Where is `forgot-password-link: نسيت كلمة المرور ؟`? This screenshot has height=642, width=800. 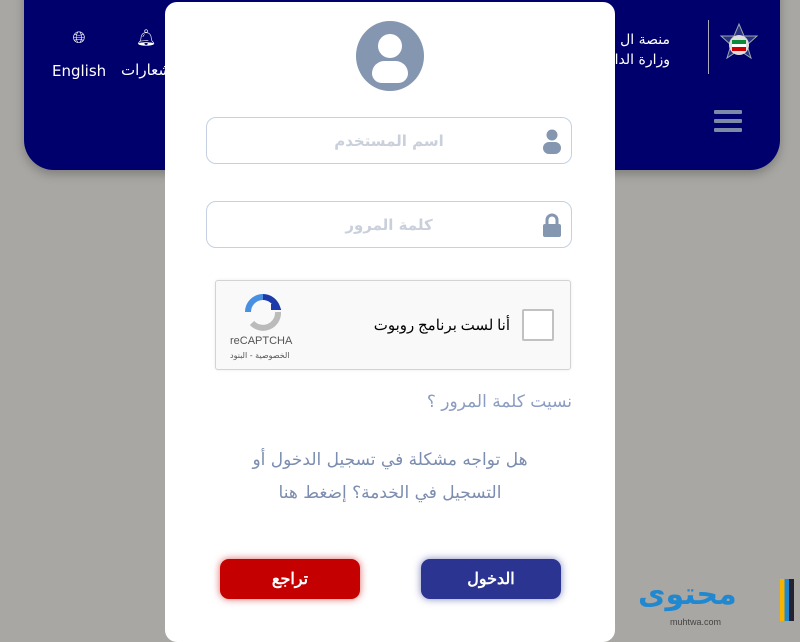
forgot-password-link: نسيت كلمة المرور ؟ is located at coordinates (499, 402).